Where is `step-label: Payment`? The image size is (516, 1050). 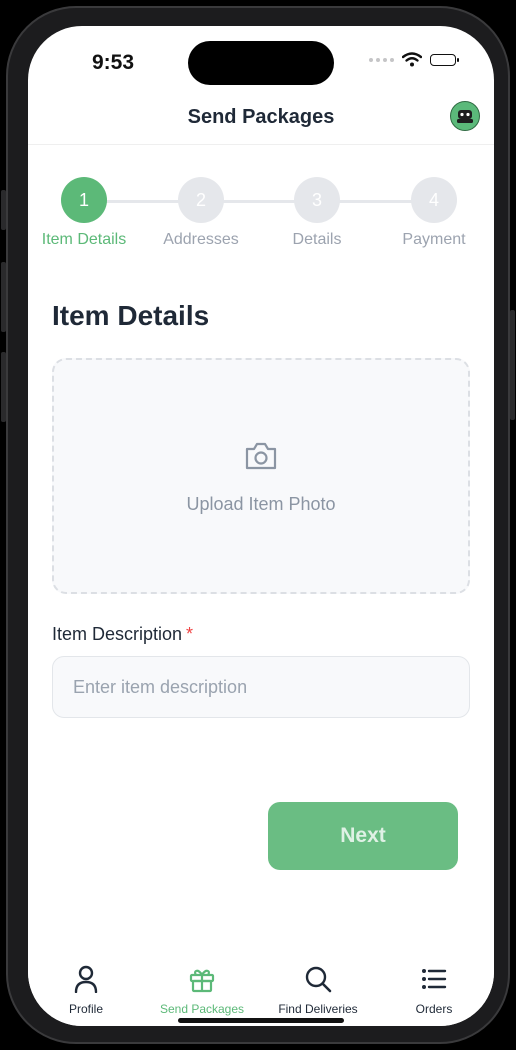
step-label: Payment is located at coordinates (434, 239).